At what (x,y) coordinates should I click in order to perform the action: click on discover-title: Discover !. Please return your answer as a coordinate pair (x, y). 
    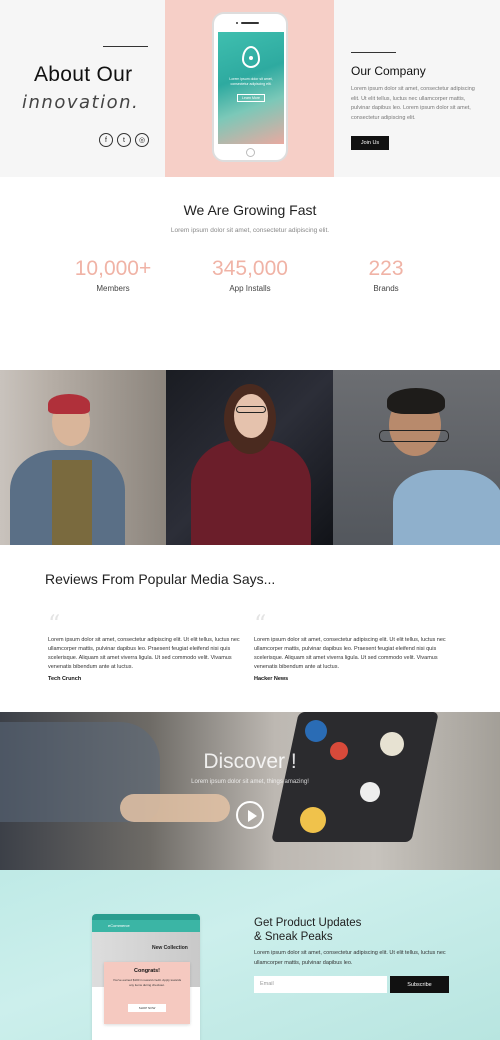
    Looking at the image, I should click on (250, 761).